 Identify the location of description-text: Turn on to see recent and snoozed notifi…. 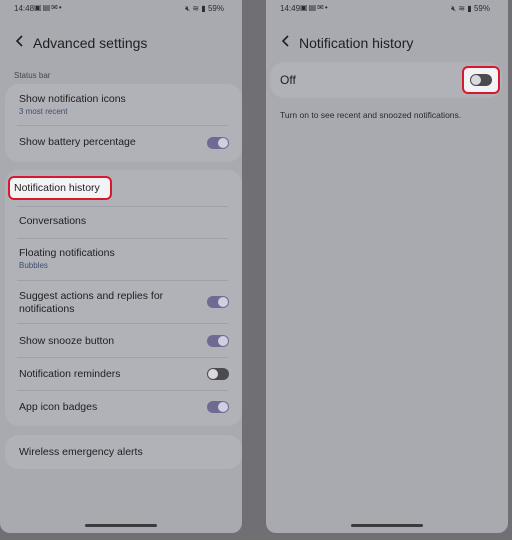
(371, 115).